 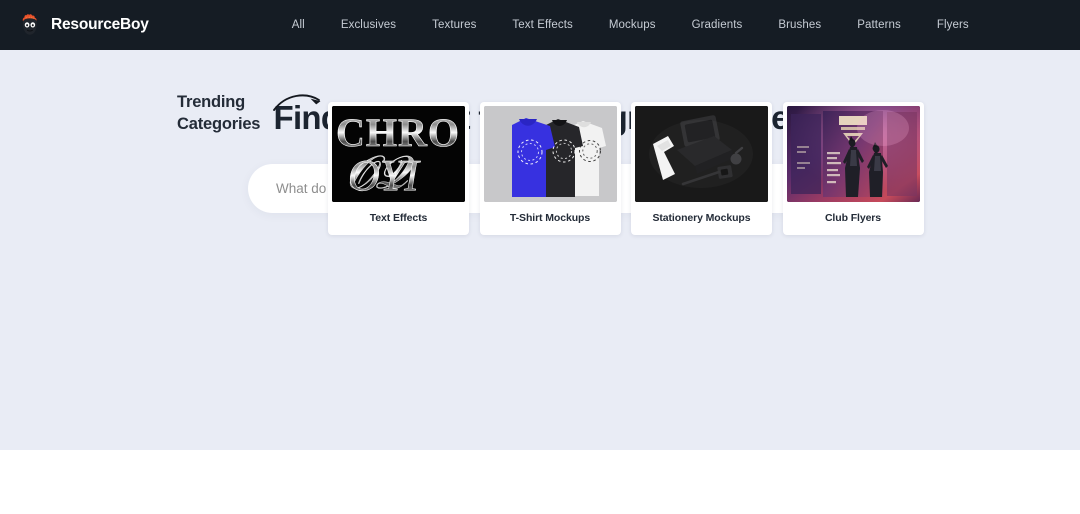 What do you see at coordinates (701, 154) in the screenshot?
I see `stationery-mockup-thumbnail` at bounding box center [701, 154].